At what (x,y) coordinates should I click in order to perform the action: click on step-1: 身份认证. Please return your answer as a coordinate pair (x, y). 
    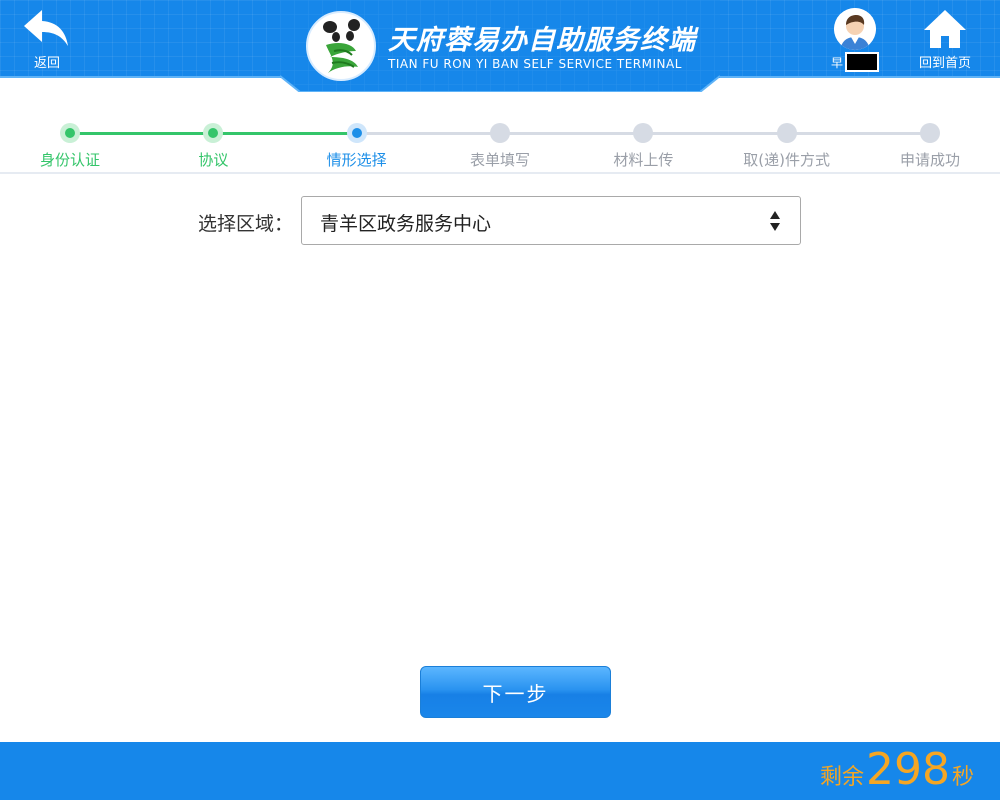
    Looking at the image, I should click on (70, 145).